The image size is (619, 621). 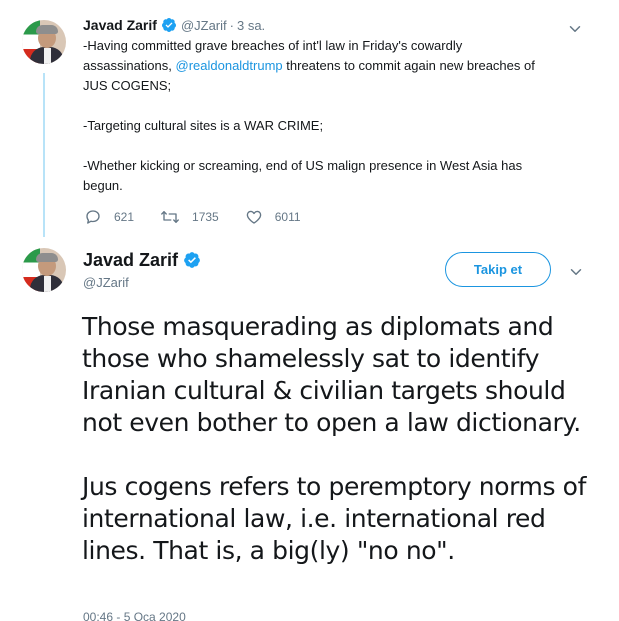 I want to click on tweet-timestamp: 00:46 - 5 Oca 2020, so click(x=134, y=615).